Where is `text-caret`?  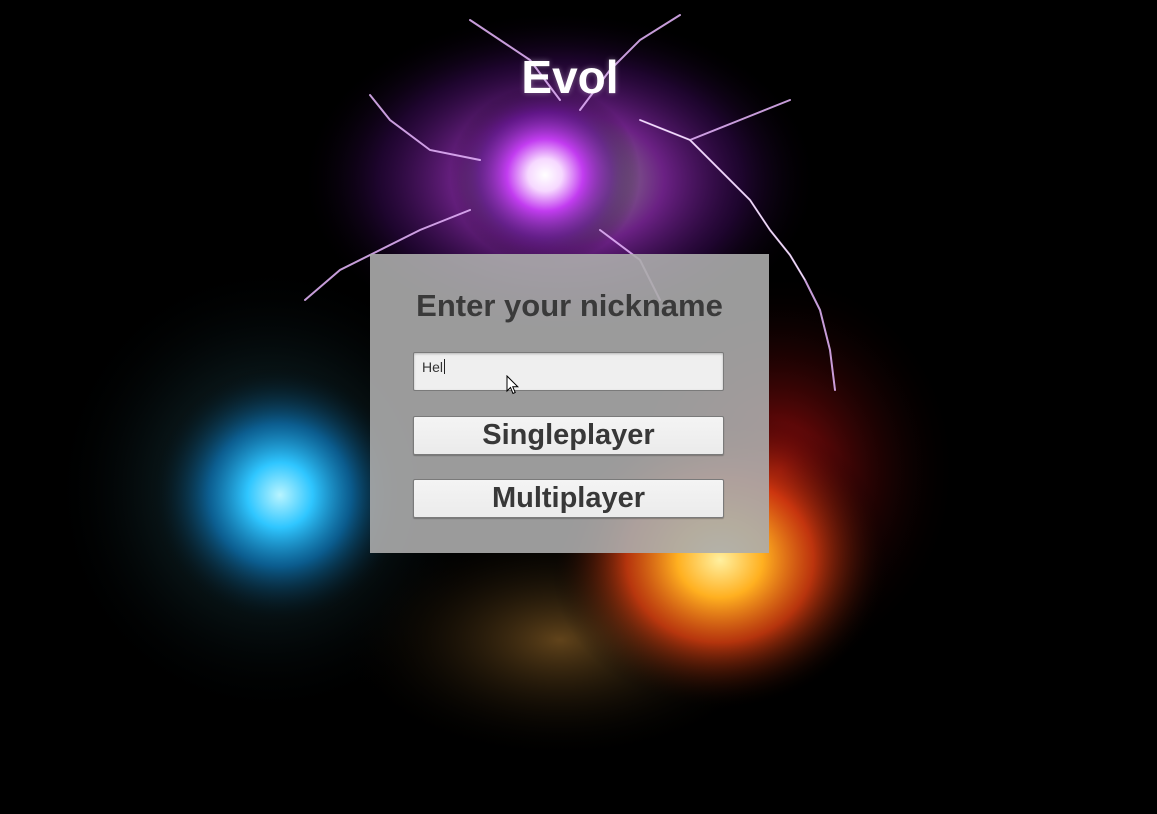
text-caret is located at coordinates (445, 366).